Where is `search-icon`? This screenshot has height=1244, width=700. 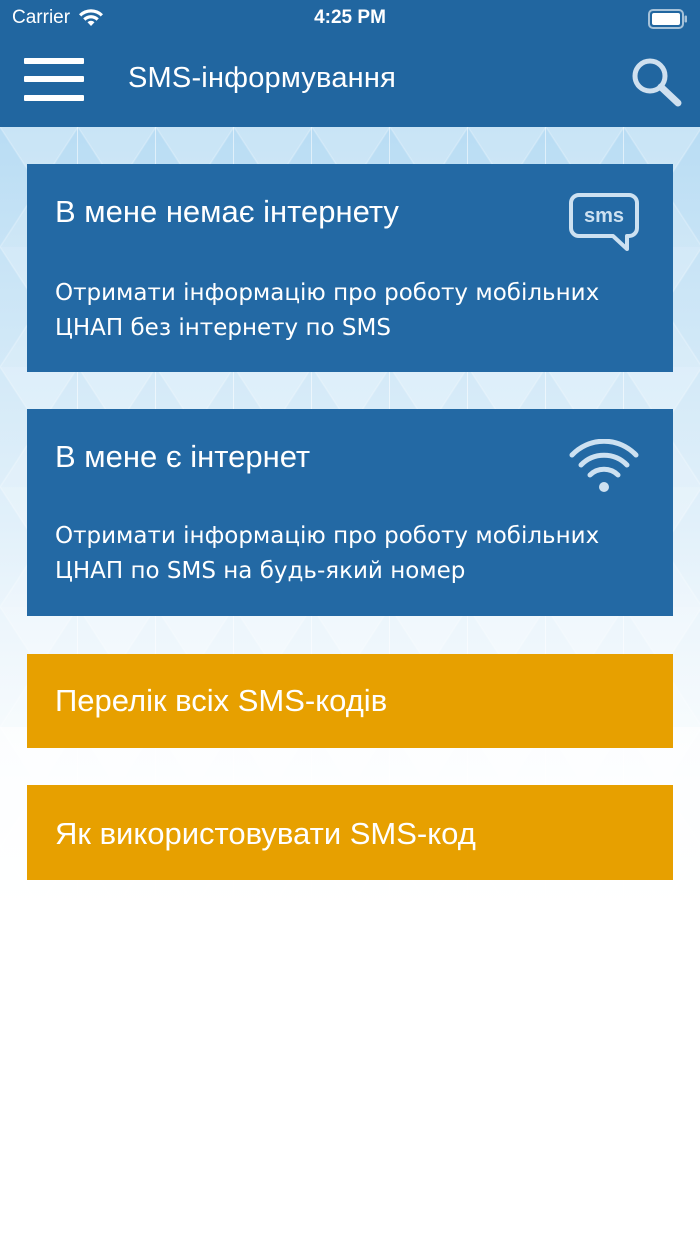
search-icon is located at coordinates (655, 81).